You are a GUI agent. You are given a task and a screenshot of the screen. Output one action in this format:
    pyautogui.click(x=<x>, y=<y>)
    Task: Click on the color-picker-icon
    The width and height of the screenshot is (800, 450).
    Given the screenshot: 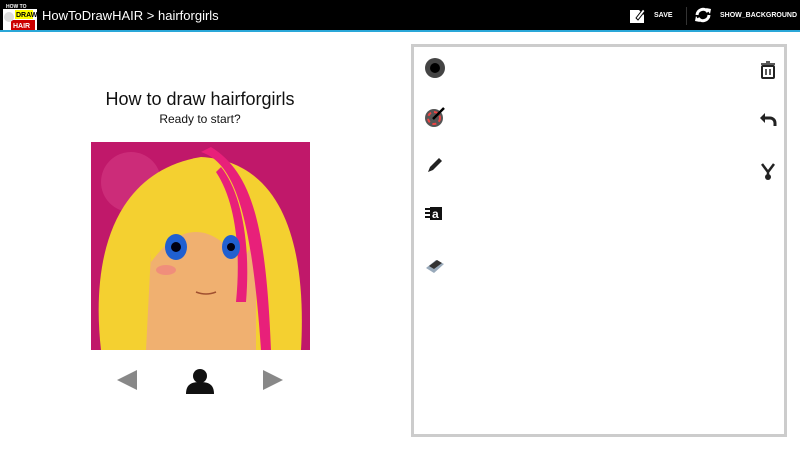 What is the action you would take?
    pyautogui.click(x=435, y=117)
    